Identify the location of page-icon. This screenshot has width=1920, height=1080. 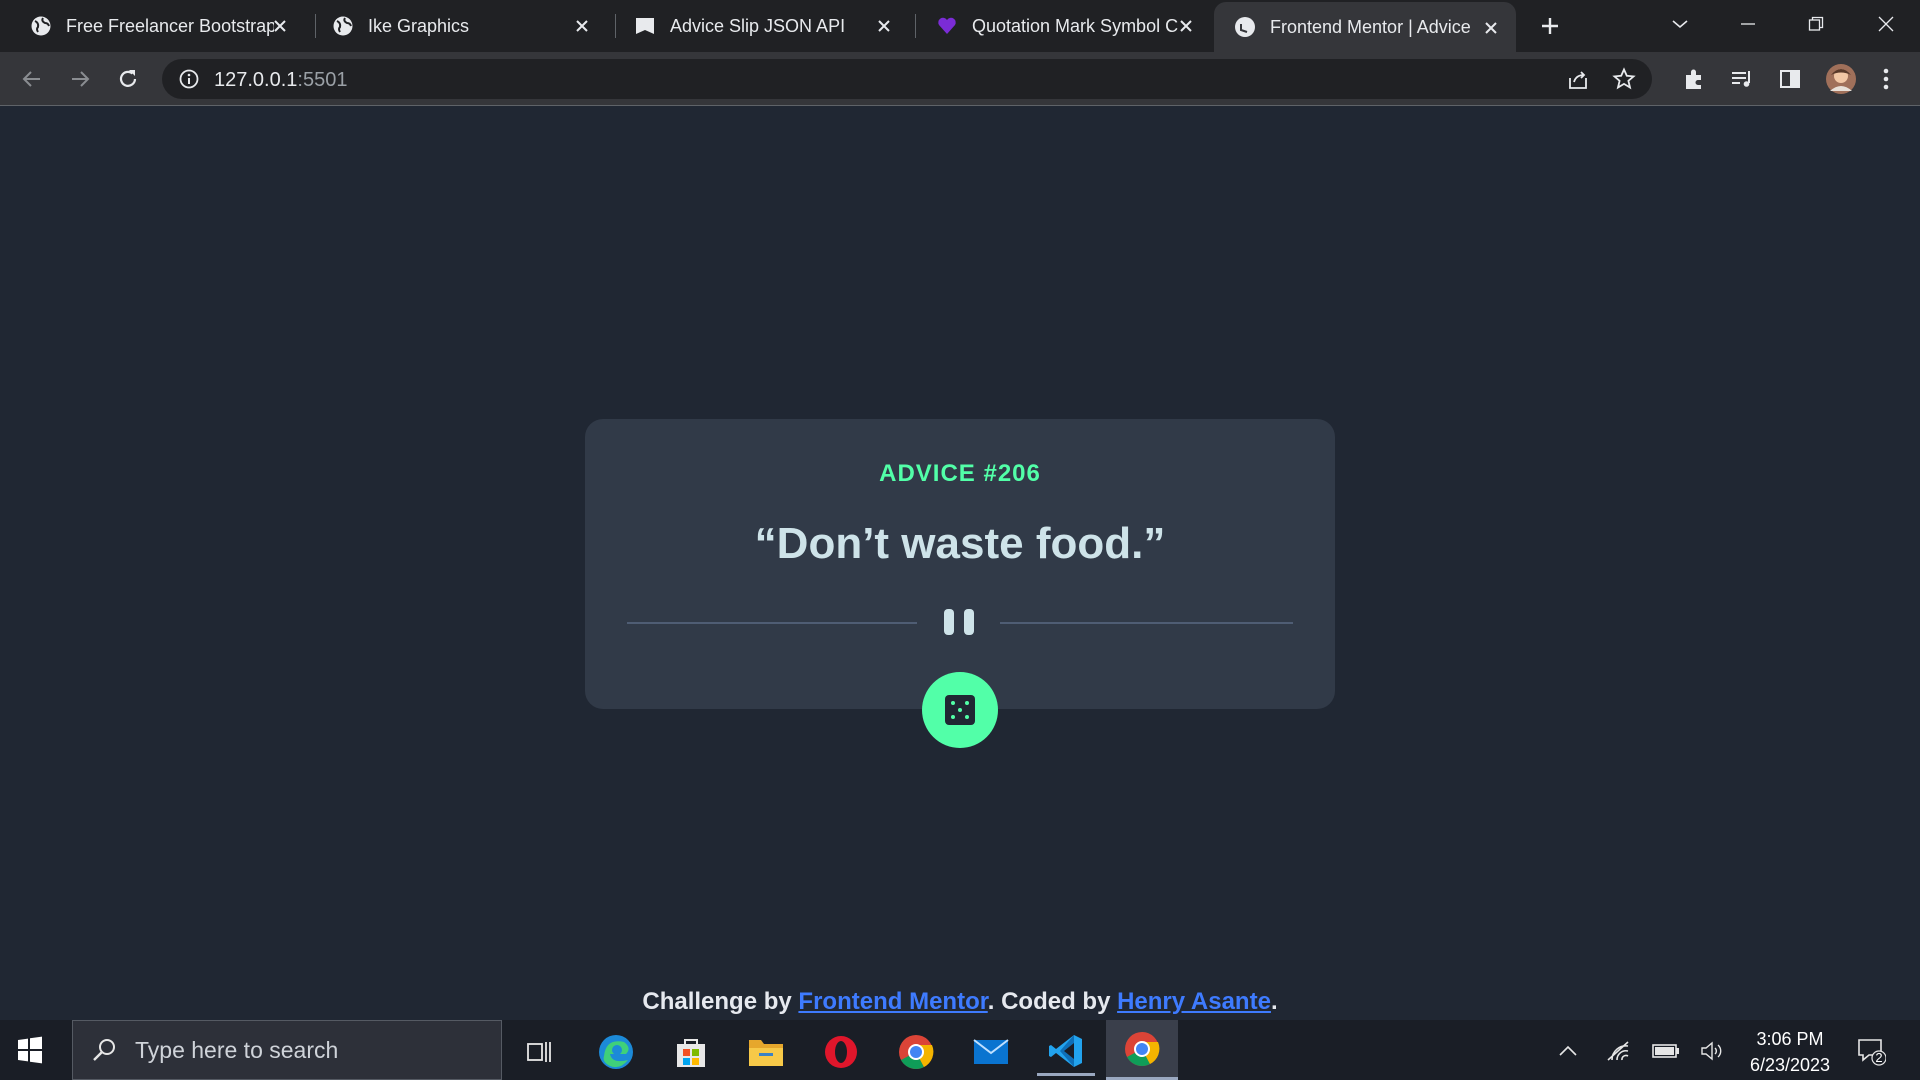
(645, 26).